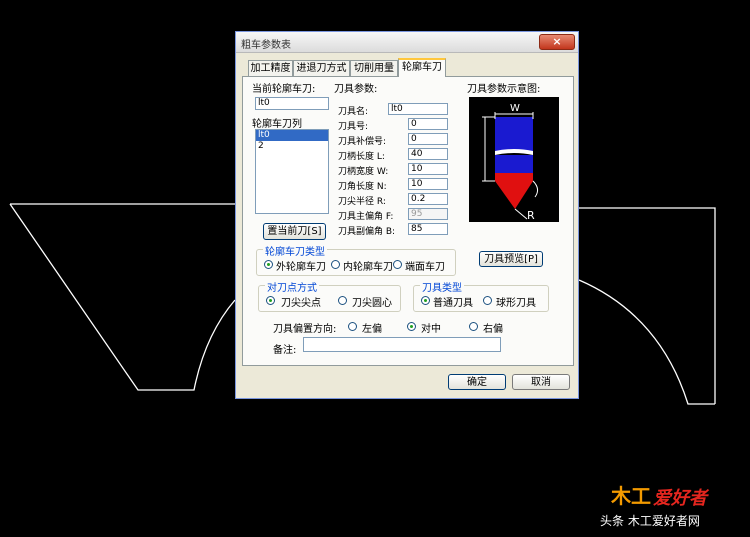 The height and width of the screenshot is (537, 750). What do you see at coordinates (541, 382) in the screenshot?
I see `cancel-button: 取消` at bounding box center [541, 382].